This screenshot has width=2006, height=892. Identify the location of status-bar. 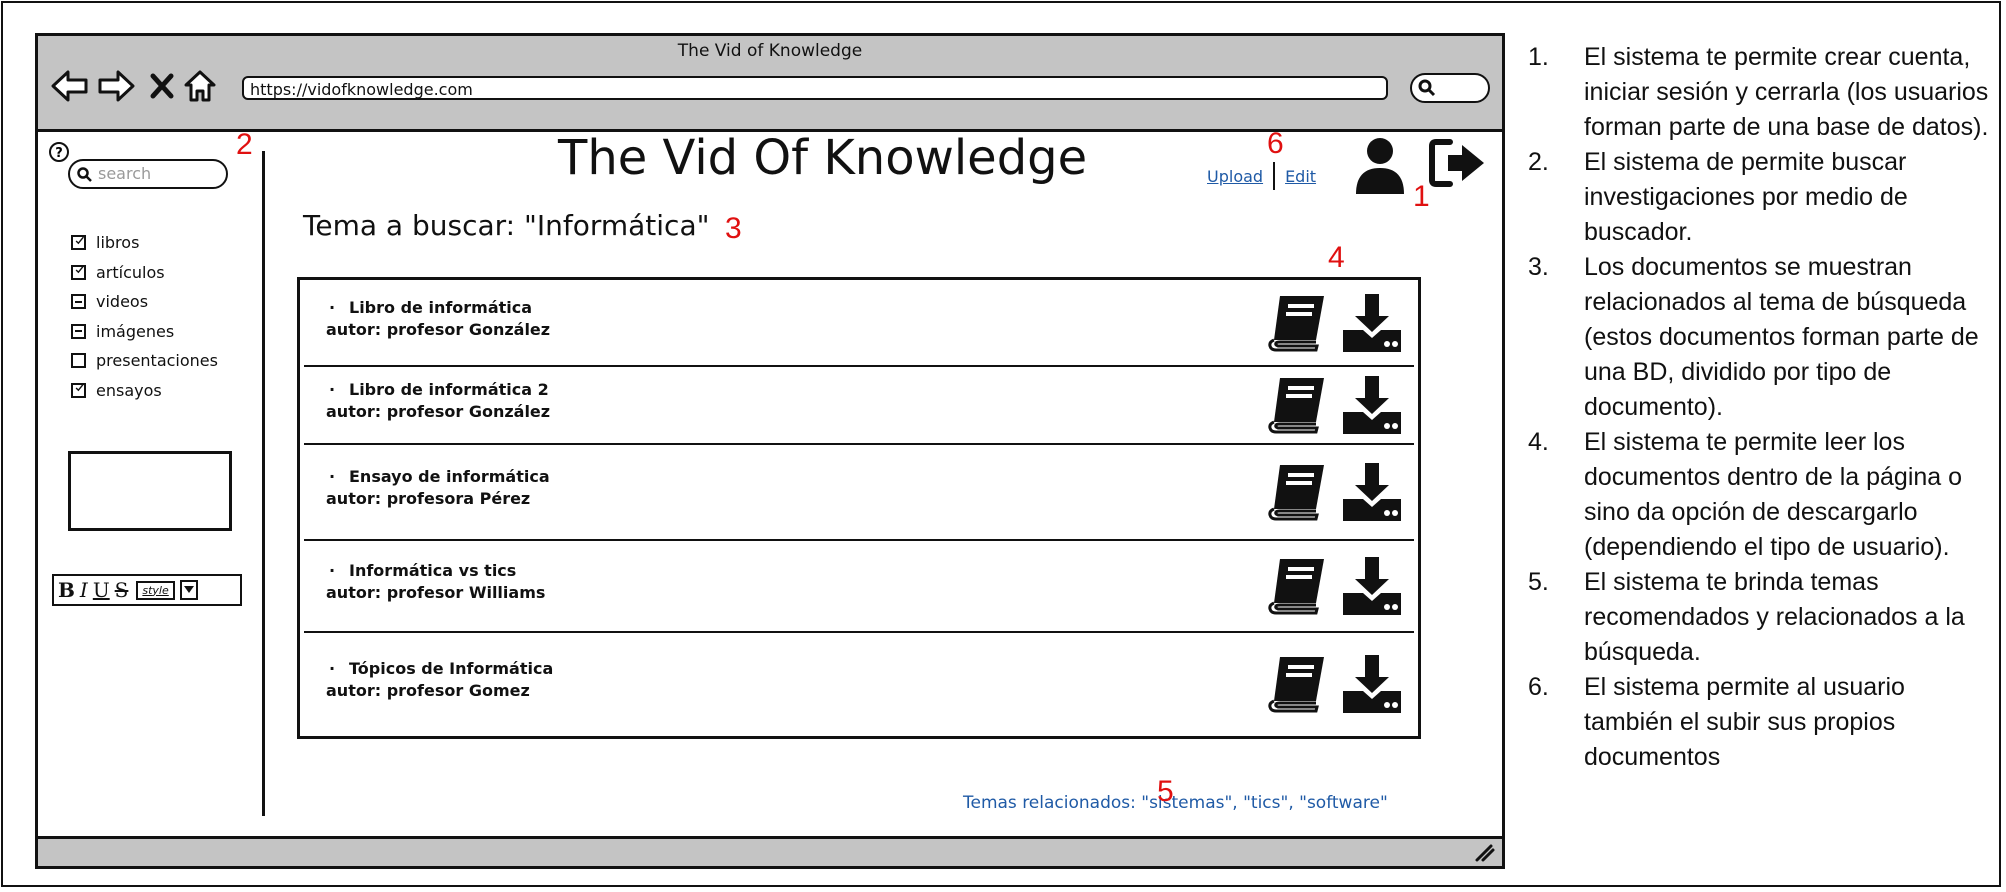
(770, 851).